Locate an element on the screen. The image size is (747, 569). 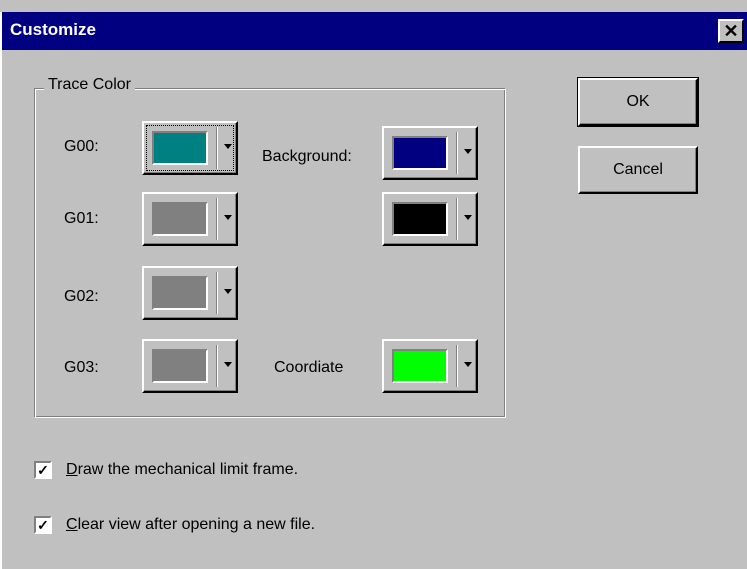
group-label: Trace Color is located at coordinates (89, 85).